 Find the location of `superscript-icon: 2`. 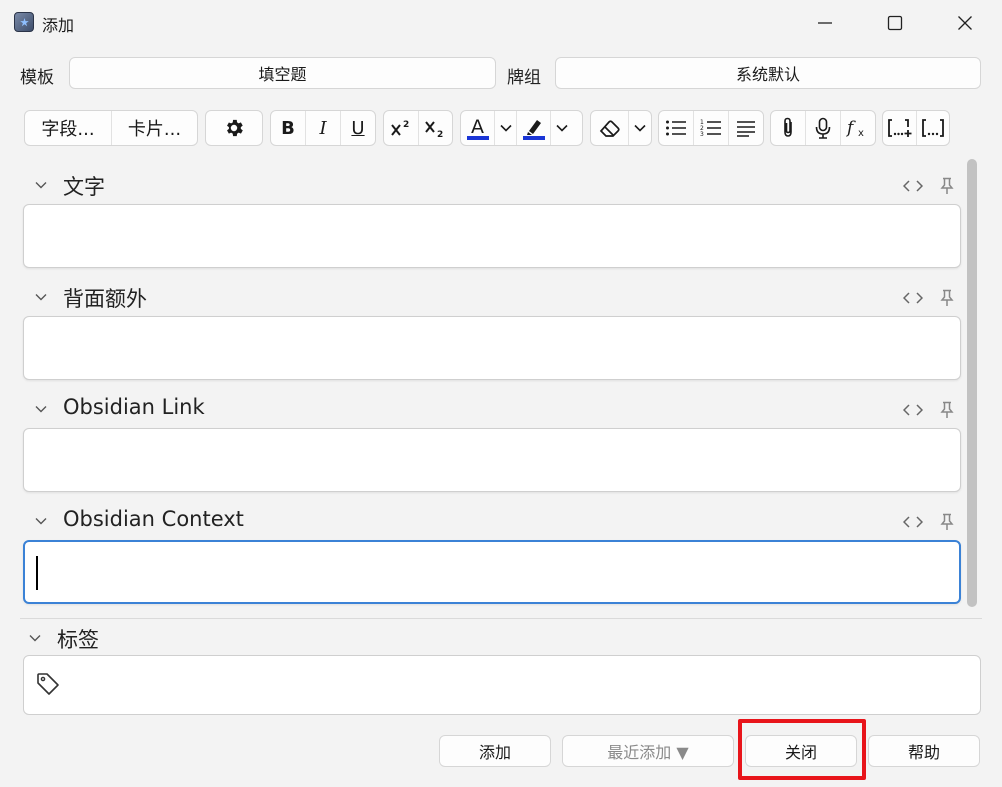

superscript-icon: 2 is located at coordinates (399, 128).